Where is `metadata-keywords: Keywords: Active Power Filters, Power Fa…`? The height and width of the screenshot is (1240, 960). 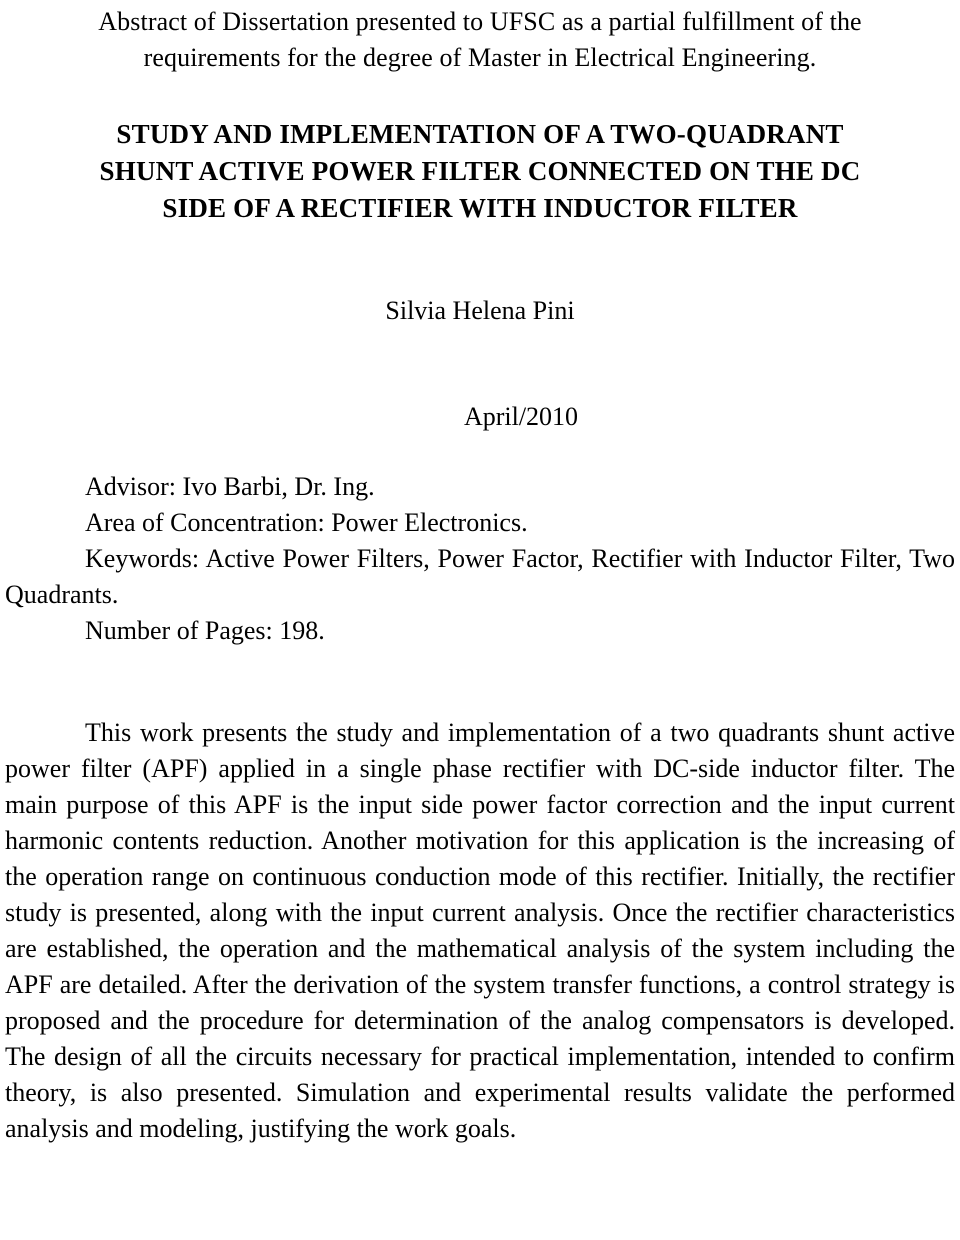 metadata-keywords: Keywords: Active Power Filters, Power Fa… is located at coordinates (480, 576).